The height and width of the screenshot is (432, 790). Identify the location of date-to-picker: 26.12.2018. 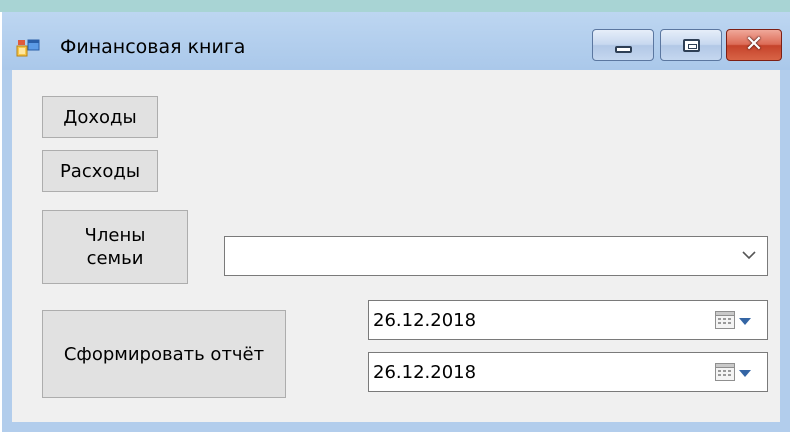
(568, 372).